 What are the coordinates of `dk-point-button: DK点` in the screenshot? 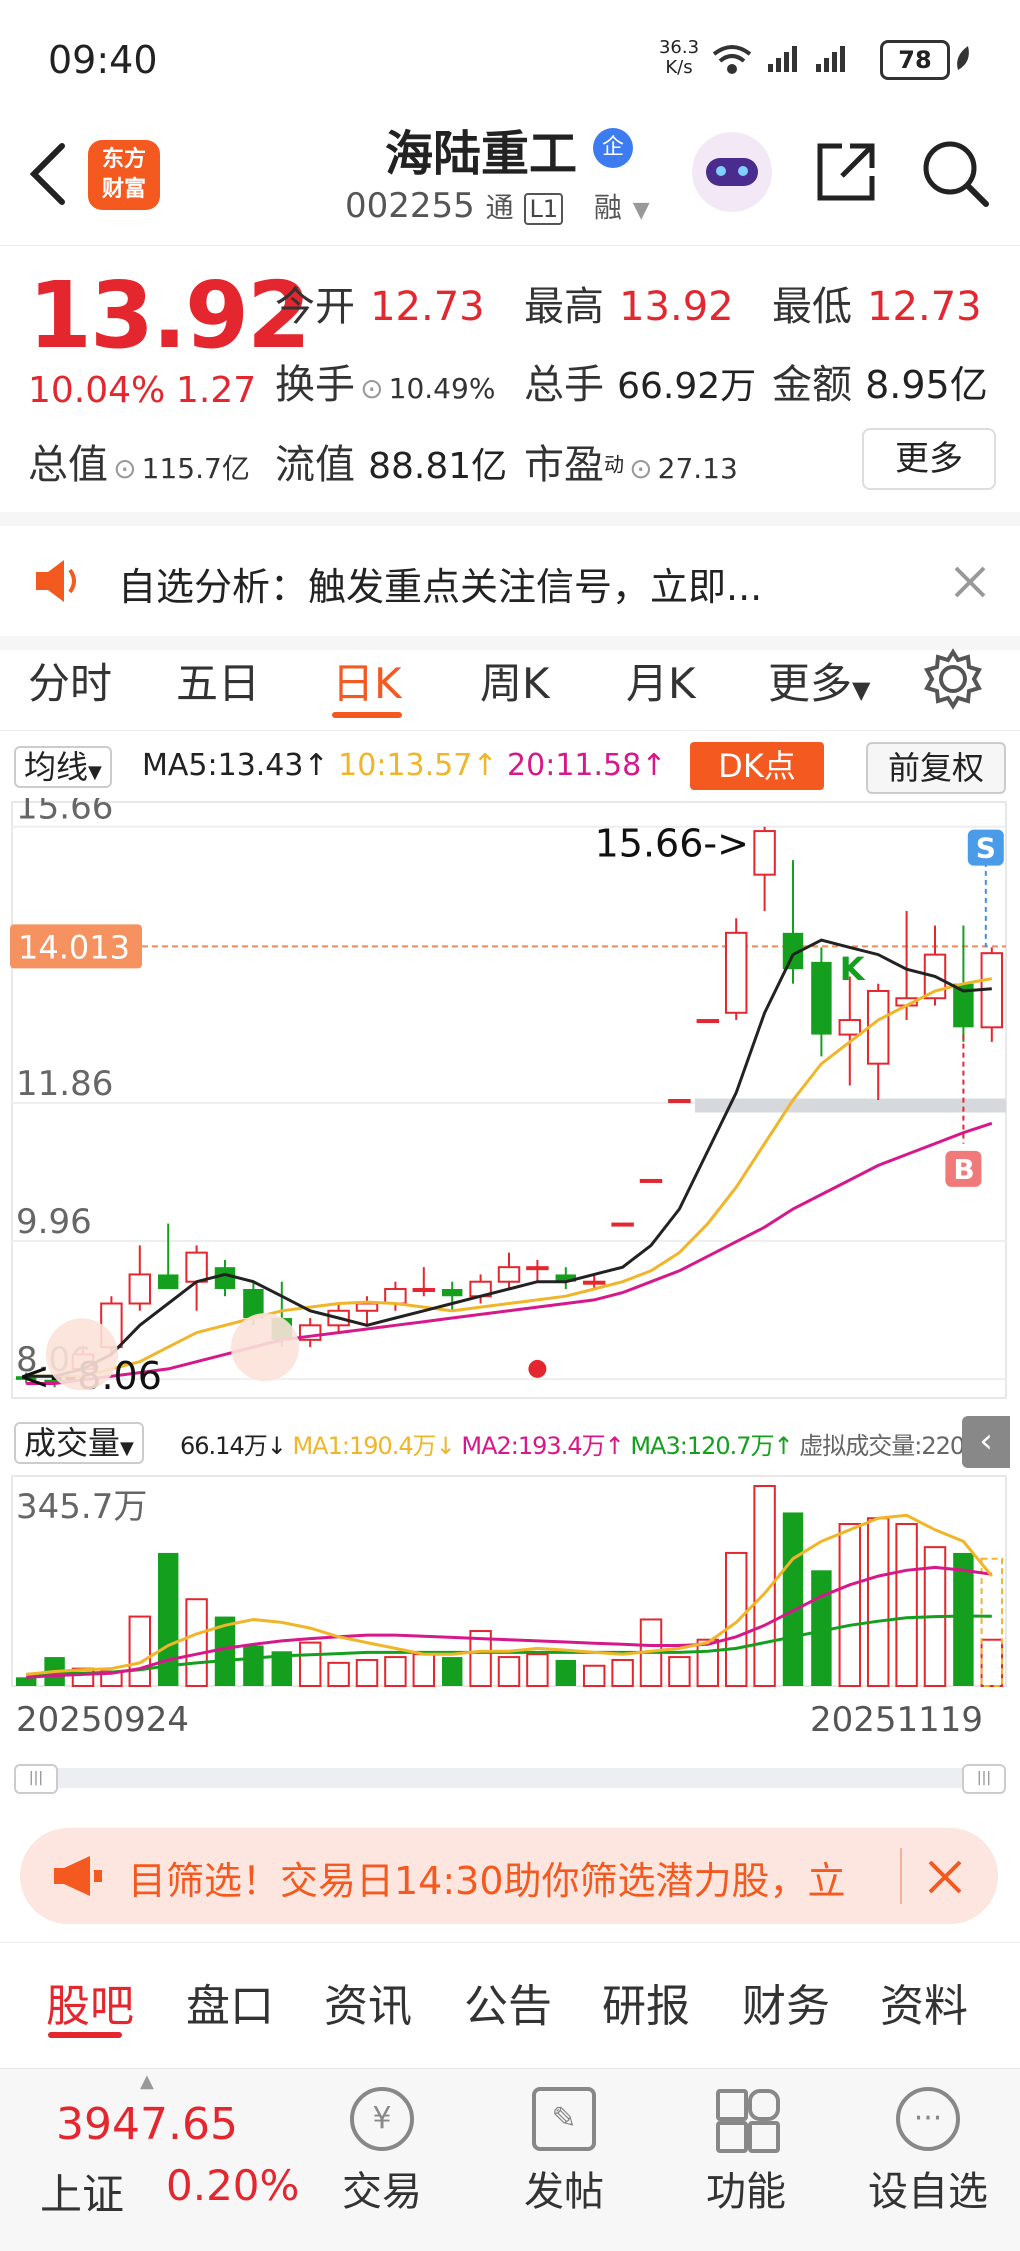 It's located at (757, 766).